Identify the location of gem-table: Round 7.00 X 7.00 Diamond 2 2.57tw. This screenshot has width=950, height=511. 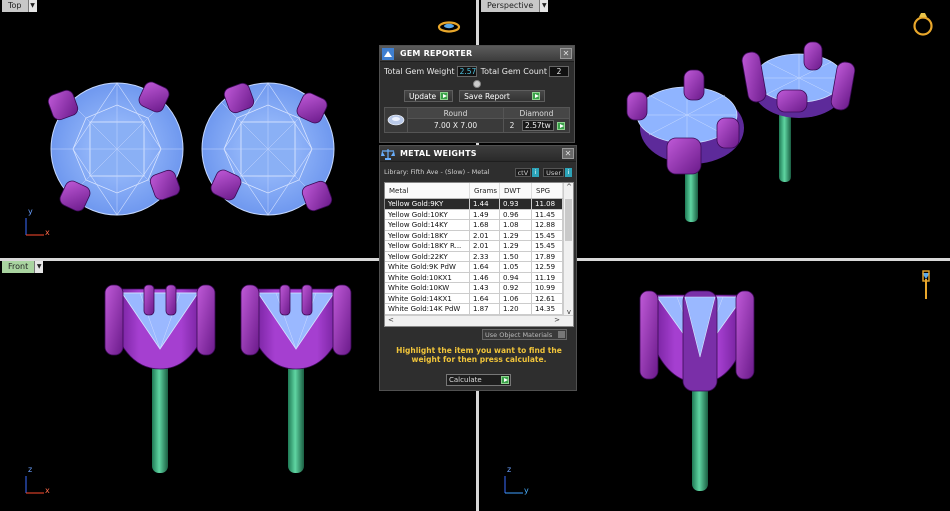
(477, 120).